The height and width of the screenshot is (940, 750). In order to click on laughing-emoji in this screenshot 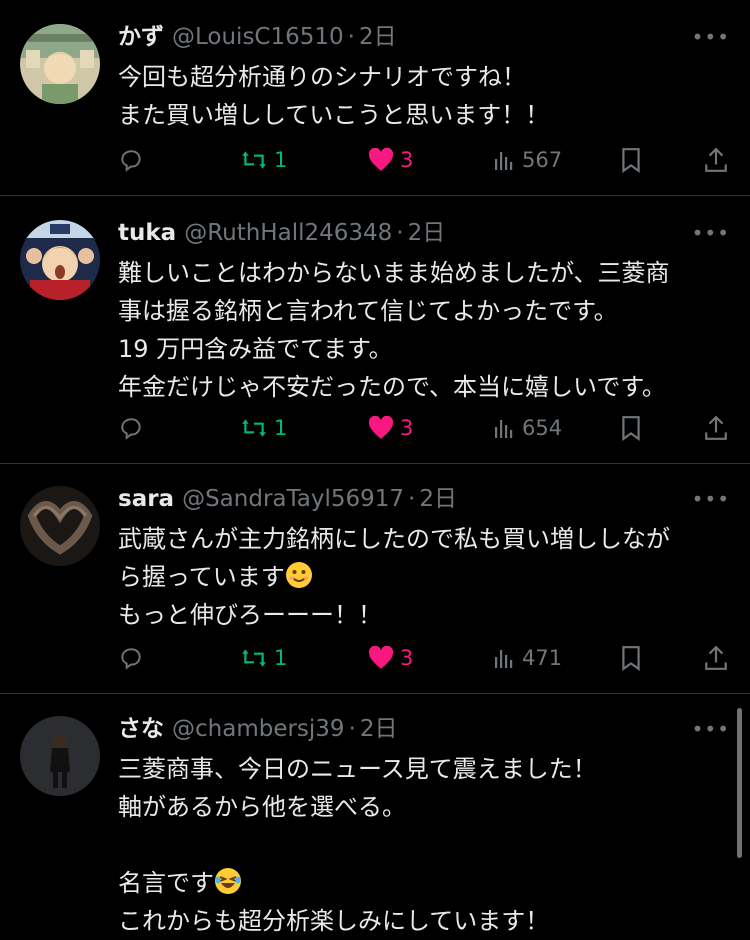, I will do `click(228, 881)`.